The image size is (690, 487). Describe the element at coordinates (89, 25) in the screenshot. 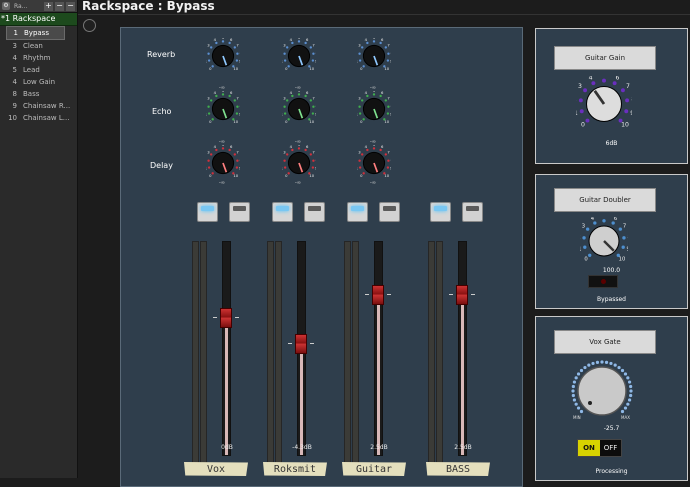

I see `circle-icon` at that location.